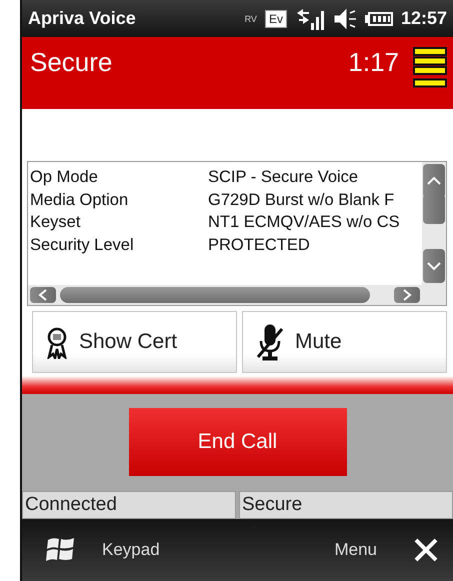  I want to click on windows-logo-icon, so click(61, 550).